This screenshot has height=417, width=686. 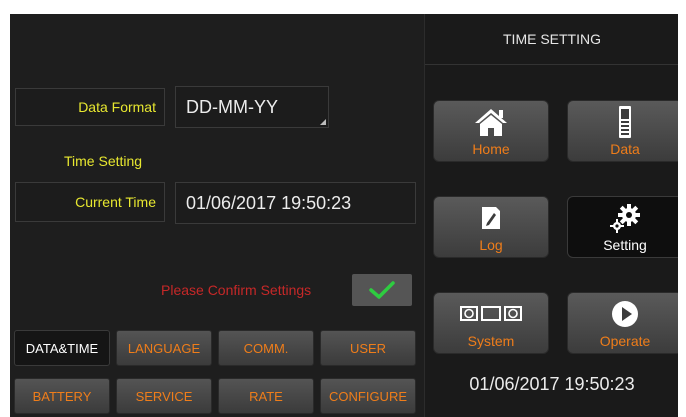 What do you see at coordinates (491, 314) in the screenshot?
I see `system-modules-icon` at bounding box center [491, 314].